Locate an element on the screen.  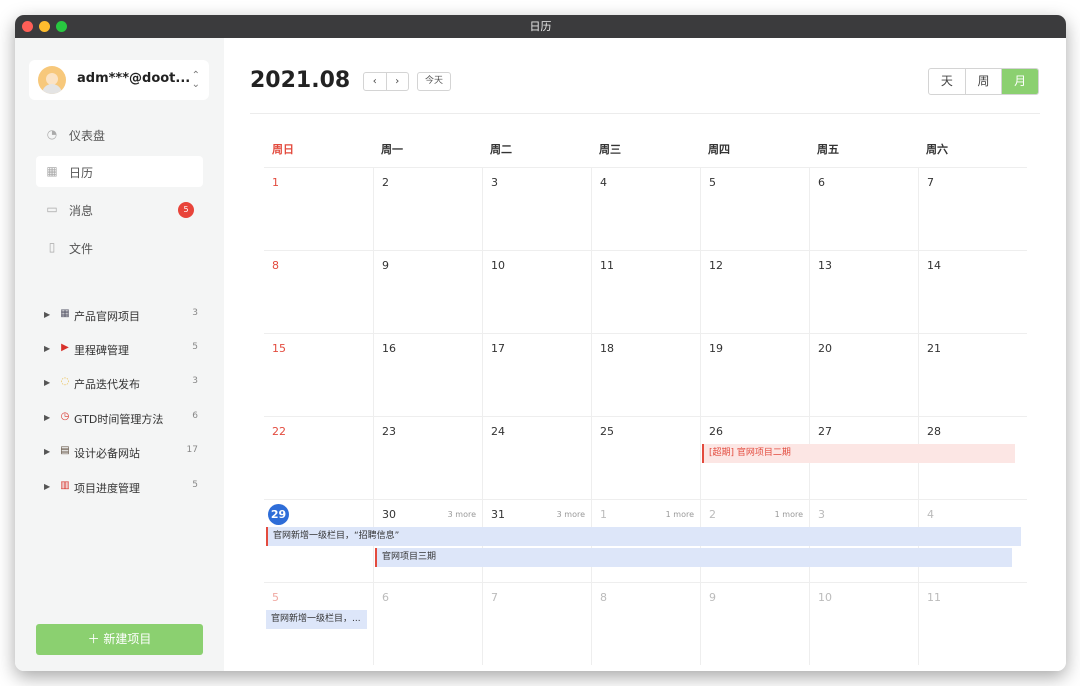
day-number: 26 is located at coordinates (716, 431).